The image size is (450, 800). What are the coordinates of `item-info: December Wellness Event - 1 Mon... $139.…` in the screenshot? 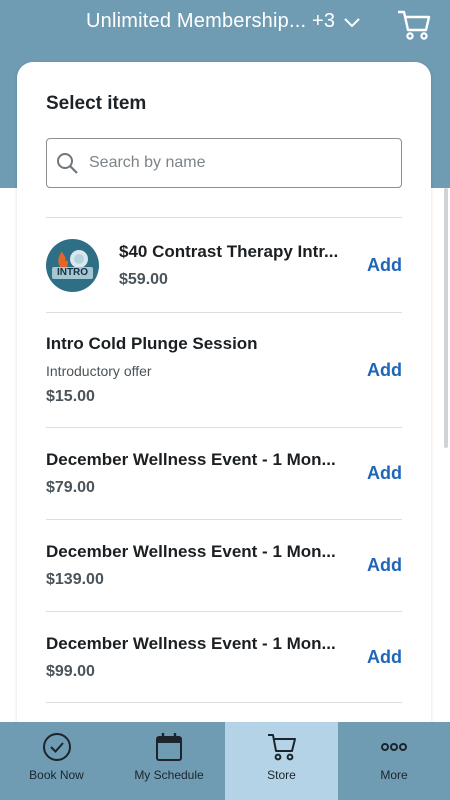 It's located at (224, 565).